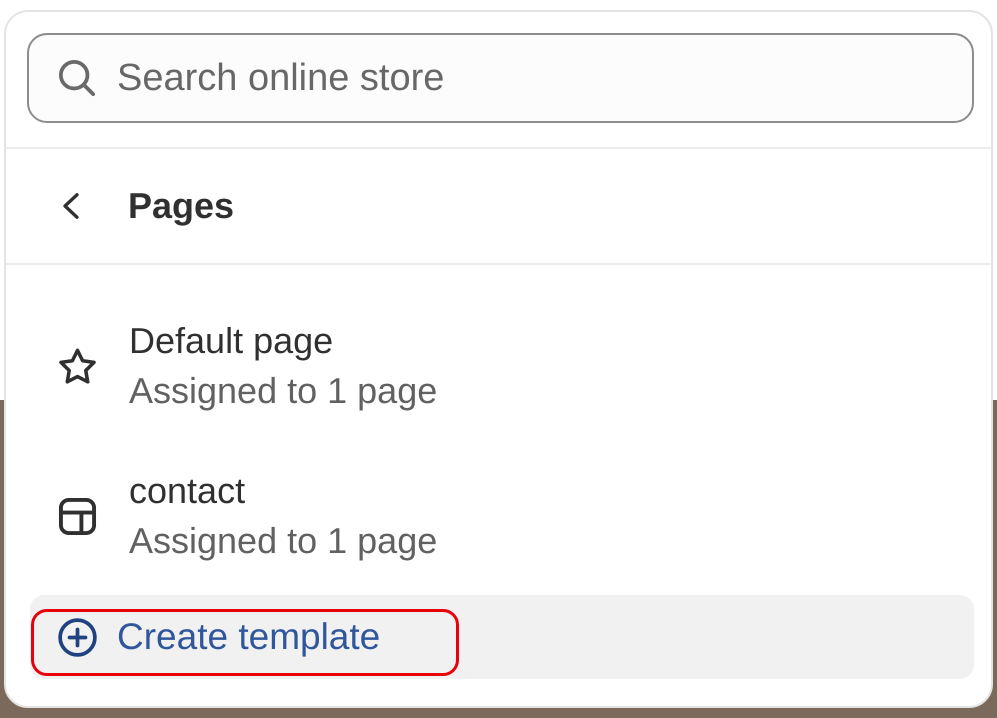 The image size is (997, 718). Describe the element at coordinates (77, 637) in the screenshot. I see `plus-circle-icon` at that location.